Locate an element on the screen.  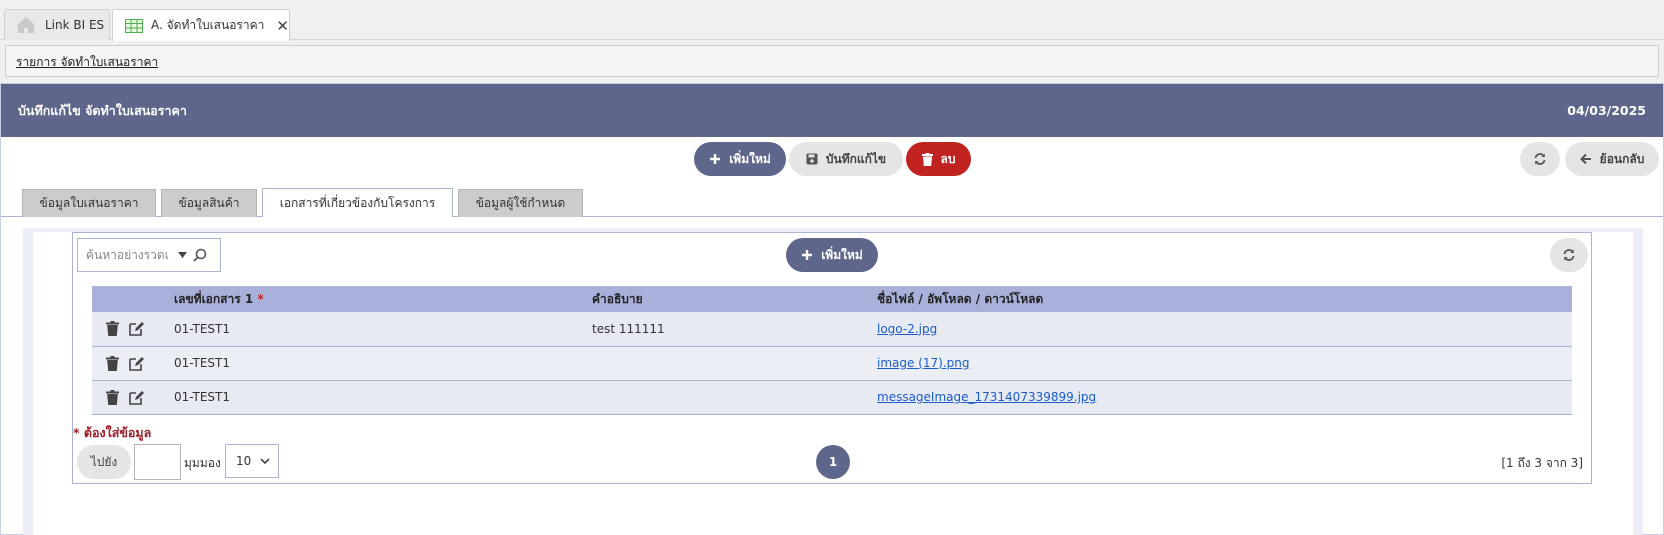
window-tab-quotation: A. จัดทำใบเสนอราคา ✕ is located at coordinates (201, 25).